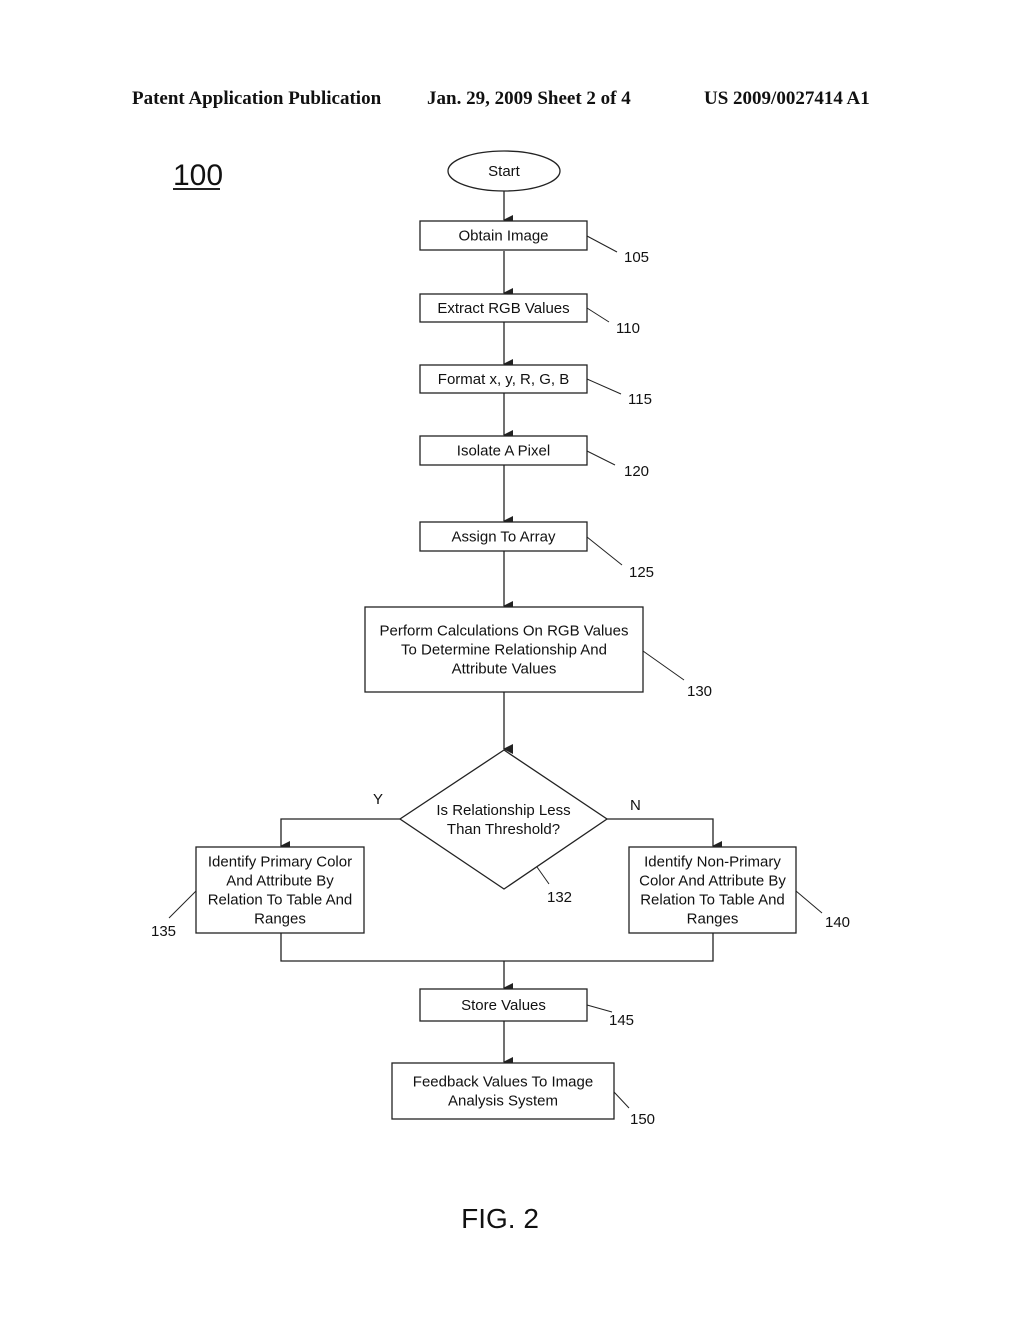 The image size is (1024, 1320). Describe the element at coordinates (664, 834) in the screenshot. I see `arrow-no-branch` at that location.